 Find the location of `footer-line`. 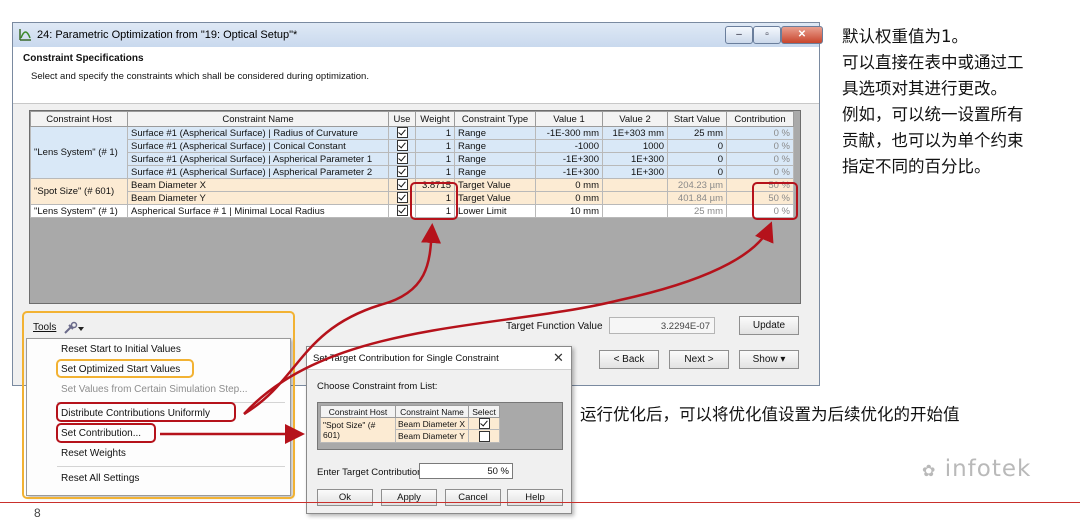

footer-line is located at coordinates (540, 502).